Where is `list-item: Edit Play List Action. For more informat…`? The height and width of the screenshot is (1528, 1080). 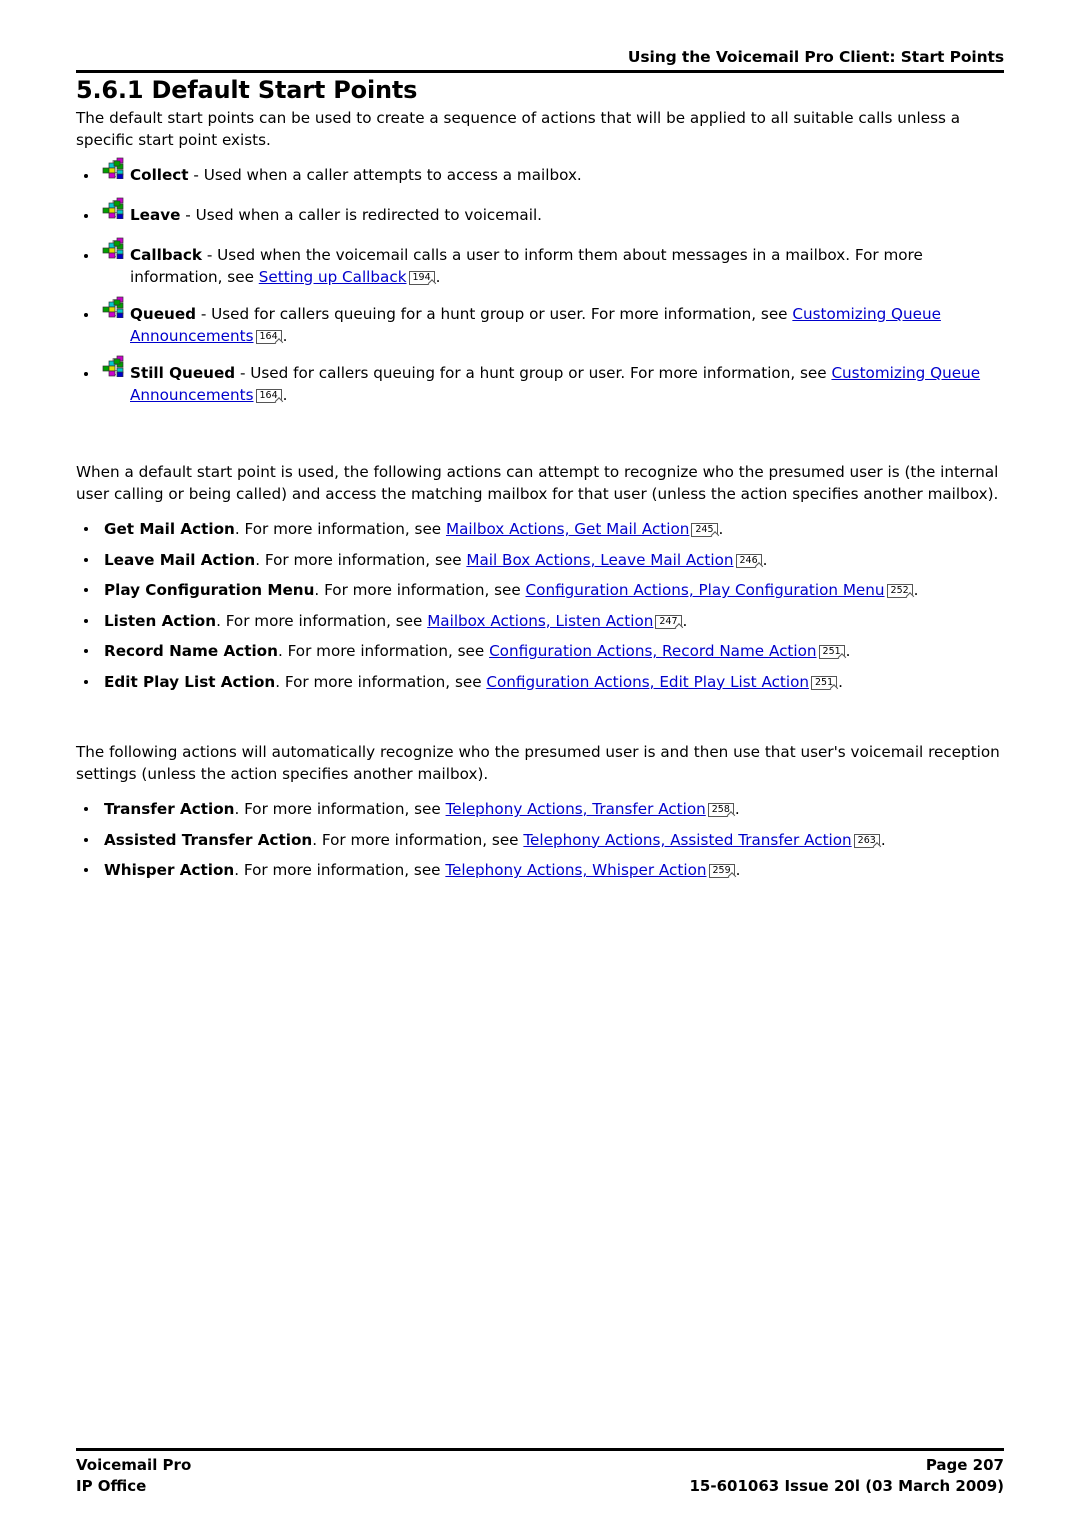 list-item: Edit Play List Action. For more informat… is located at coordinates (542, 683).